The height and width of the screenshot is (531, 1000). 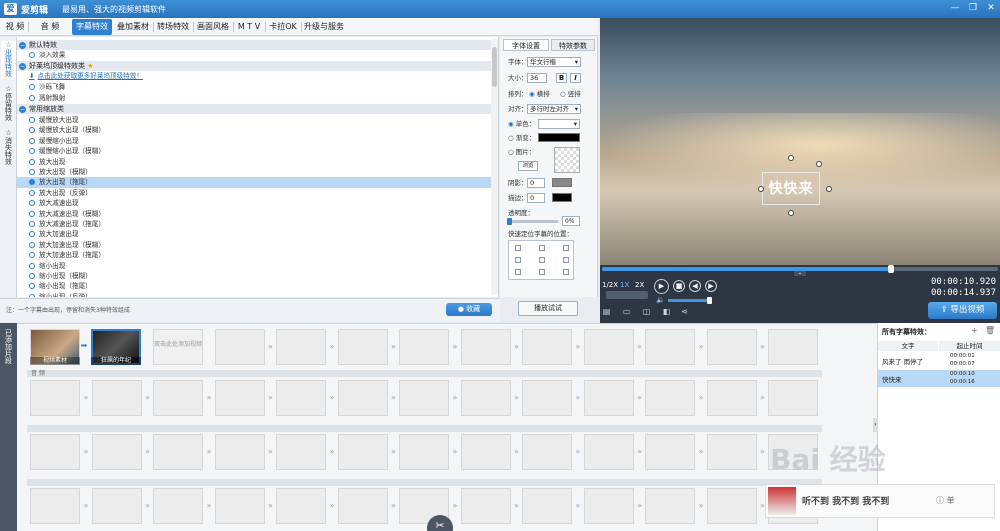 I want to click on resize-handle-right, so click(x=829, y=189).